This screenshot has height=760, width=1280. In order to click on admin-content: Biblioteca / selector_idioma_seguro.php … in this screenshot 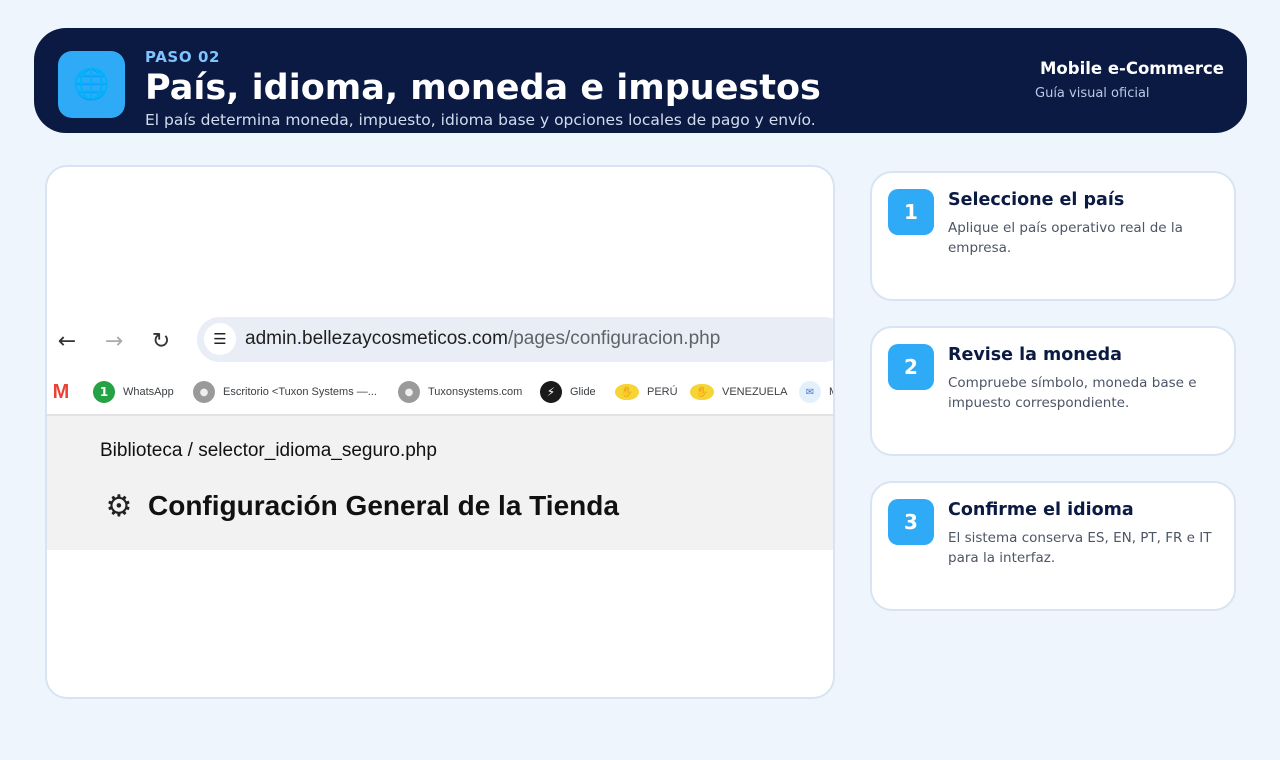, I will do `click(440, 483)`.